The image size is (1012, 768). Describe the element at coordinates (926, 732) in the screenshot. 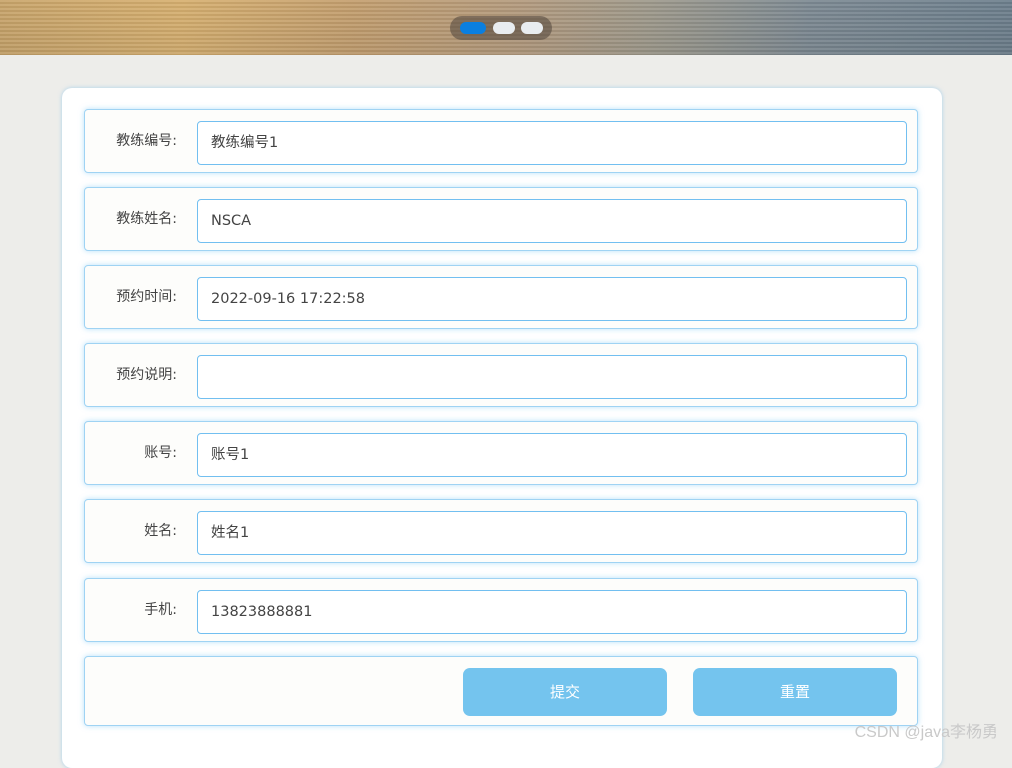

I see `watermark: CSDN @java李杨勇` at that location.